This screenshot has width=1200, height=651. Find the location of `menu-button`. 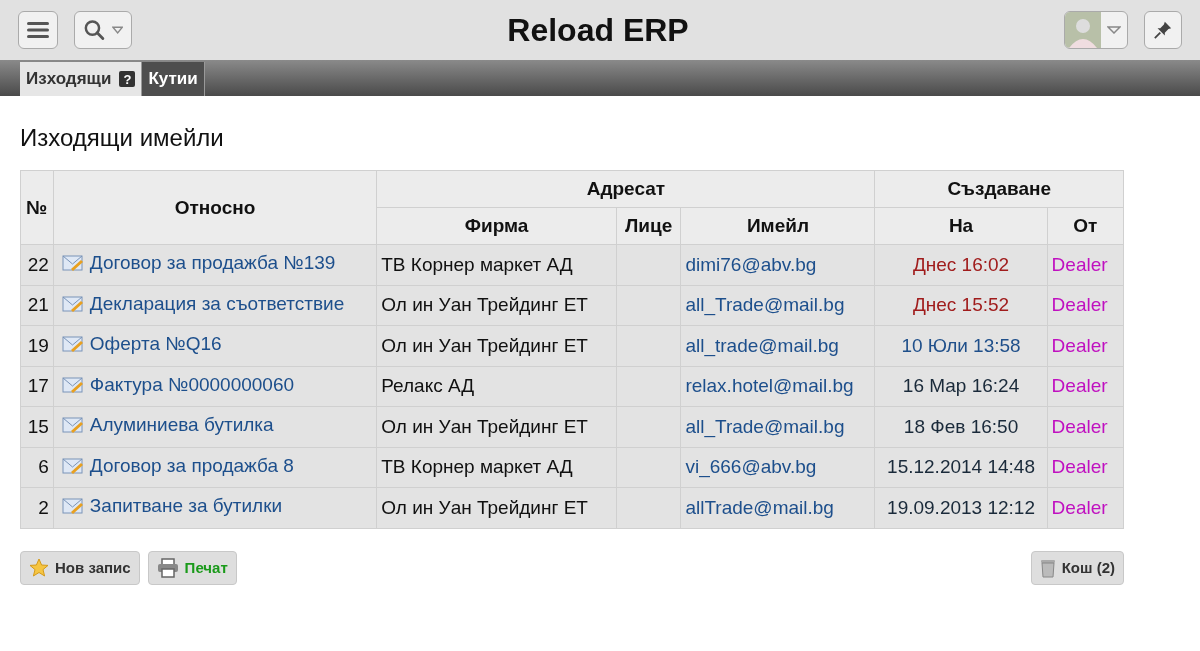

menu-button is located at coordinates (38, 30).